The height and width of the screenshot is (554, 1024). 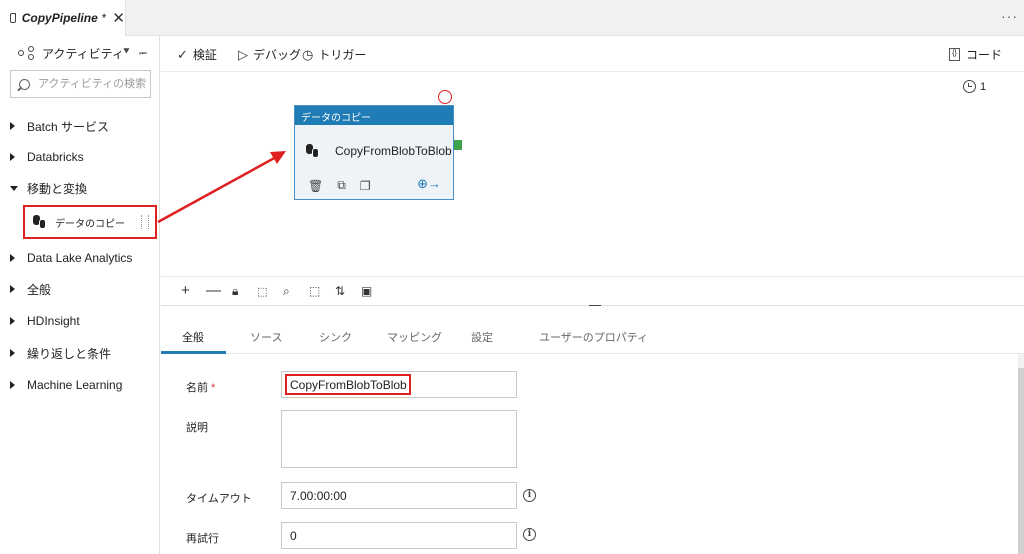 What do you see at coordinates (59, 18) in the screenshot?
I see `pipeline-tab-title: CopyPipeline` at bounding box center [59, 18].